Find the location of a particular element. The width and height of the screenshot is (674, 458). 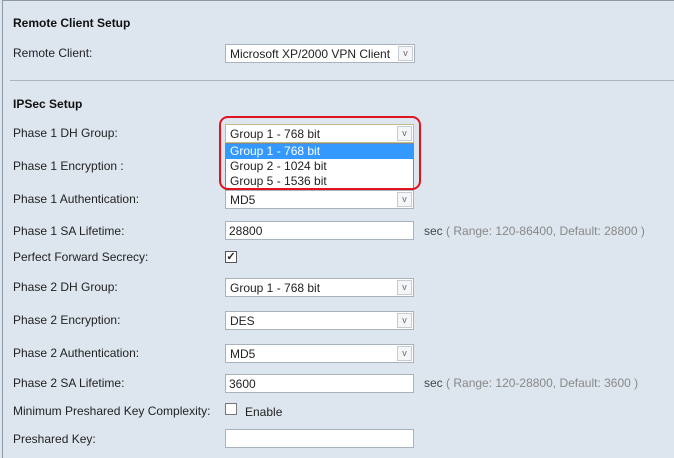

section-title-ipsec: IPSec Setup is located at coordinates (48, 104).